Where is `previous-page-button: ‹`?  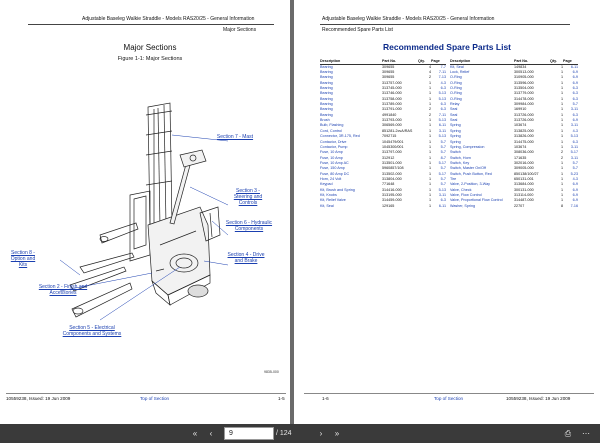
previous-page-button: ‹ is located at coordinates (211, 433).